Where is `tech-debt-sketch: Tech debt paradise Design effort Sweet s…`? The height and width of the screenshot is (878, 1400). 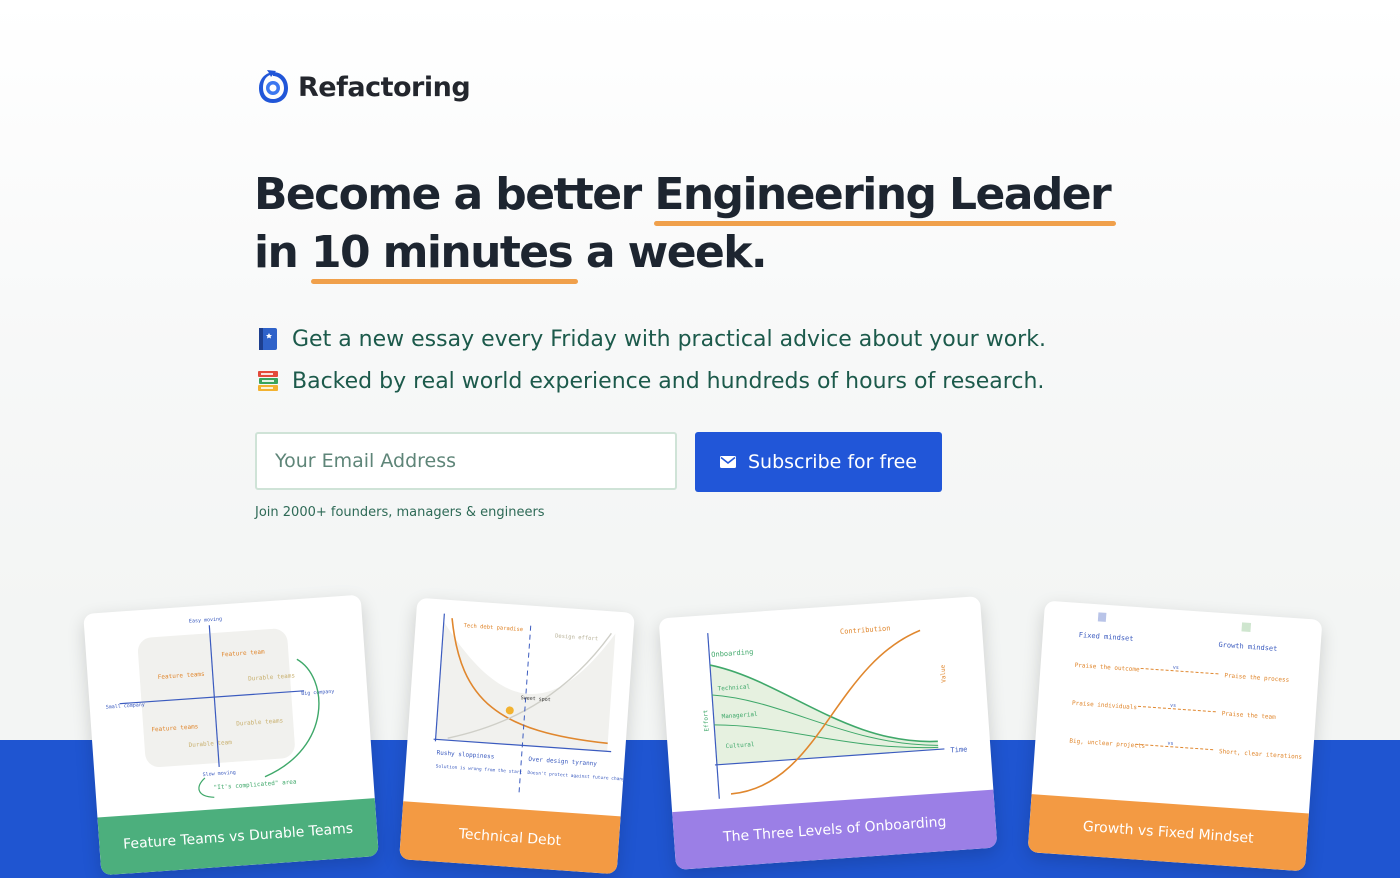 tech-debt-sketch: Tech debt paradise Design effort Sweet s… is located at coordinates (532, 704).